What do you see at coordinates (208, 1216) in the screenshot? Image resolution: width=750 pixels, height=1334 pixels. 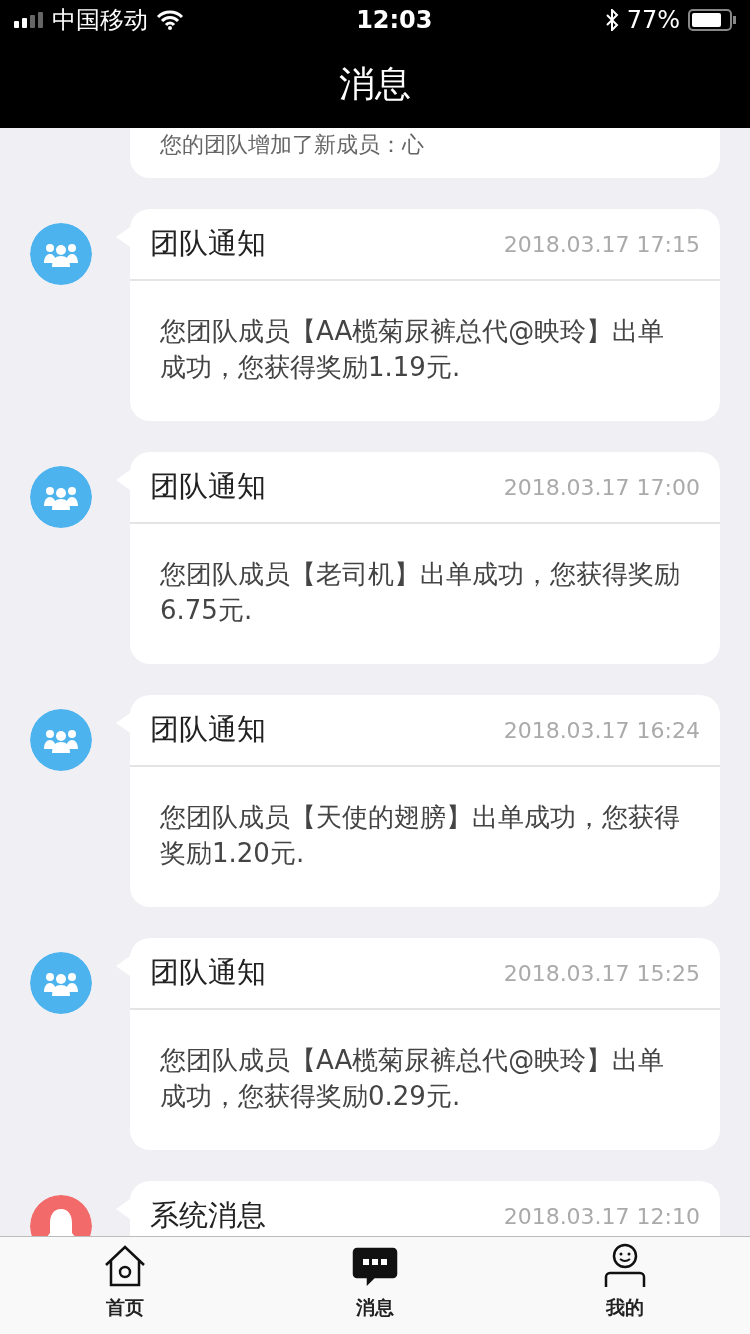 I see `message-title: 系统消息` at bounding box center [208, 1216].